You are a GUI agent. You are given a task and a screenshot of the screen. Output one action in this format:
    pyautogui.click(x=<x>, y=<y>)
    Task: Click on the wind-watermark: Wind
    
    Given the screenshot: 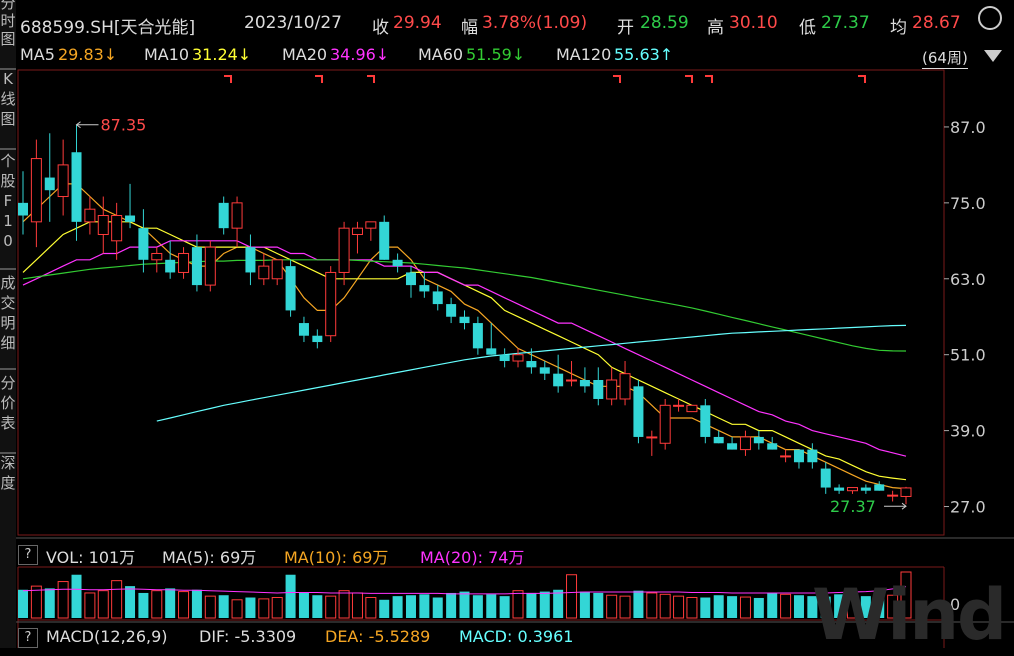 What is the action you would take?
    pyautogui.click(x=909, y=615)
    